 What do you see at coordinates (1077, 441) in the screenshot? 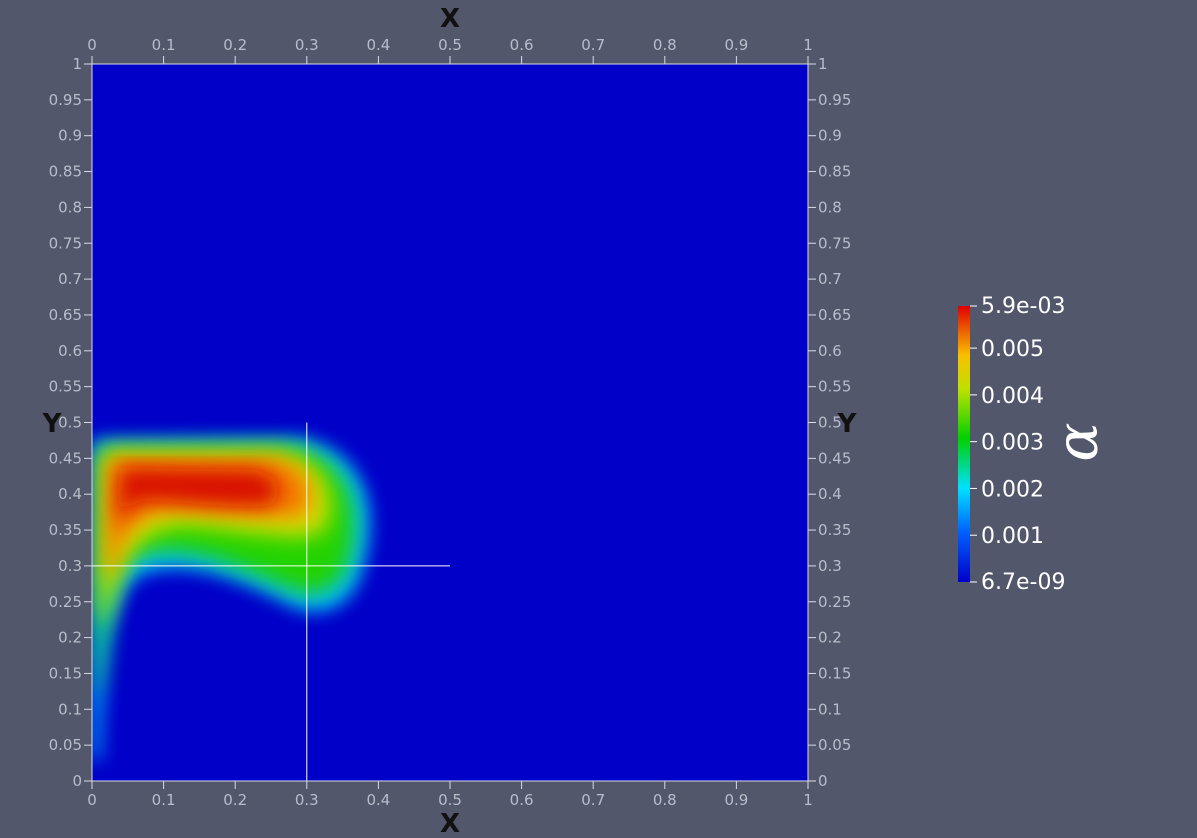
I see `colorbar-title: α` at bounding box center [1077, 441].